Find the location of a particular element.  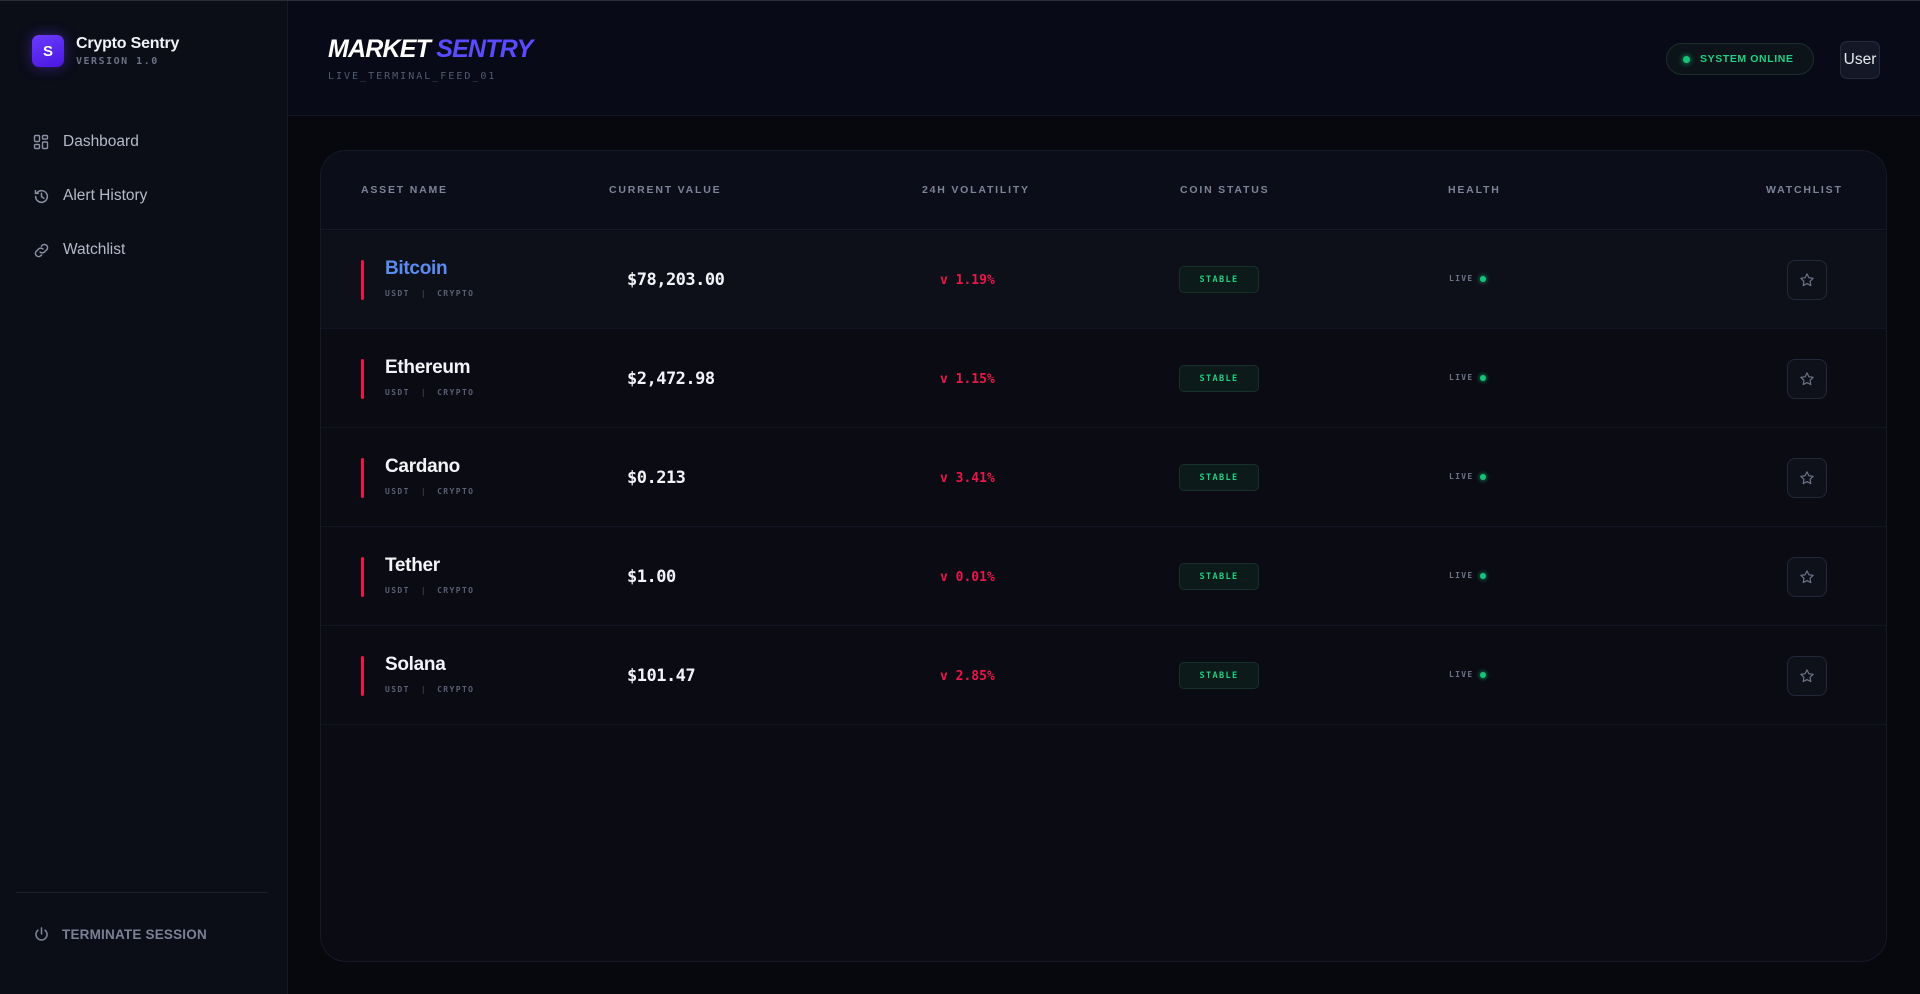

asset-name: Ethereum is located at coordinates (428, 368).